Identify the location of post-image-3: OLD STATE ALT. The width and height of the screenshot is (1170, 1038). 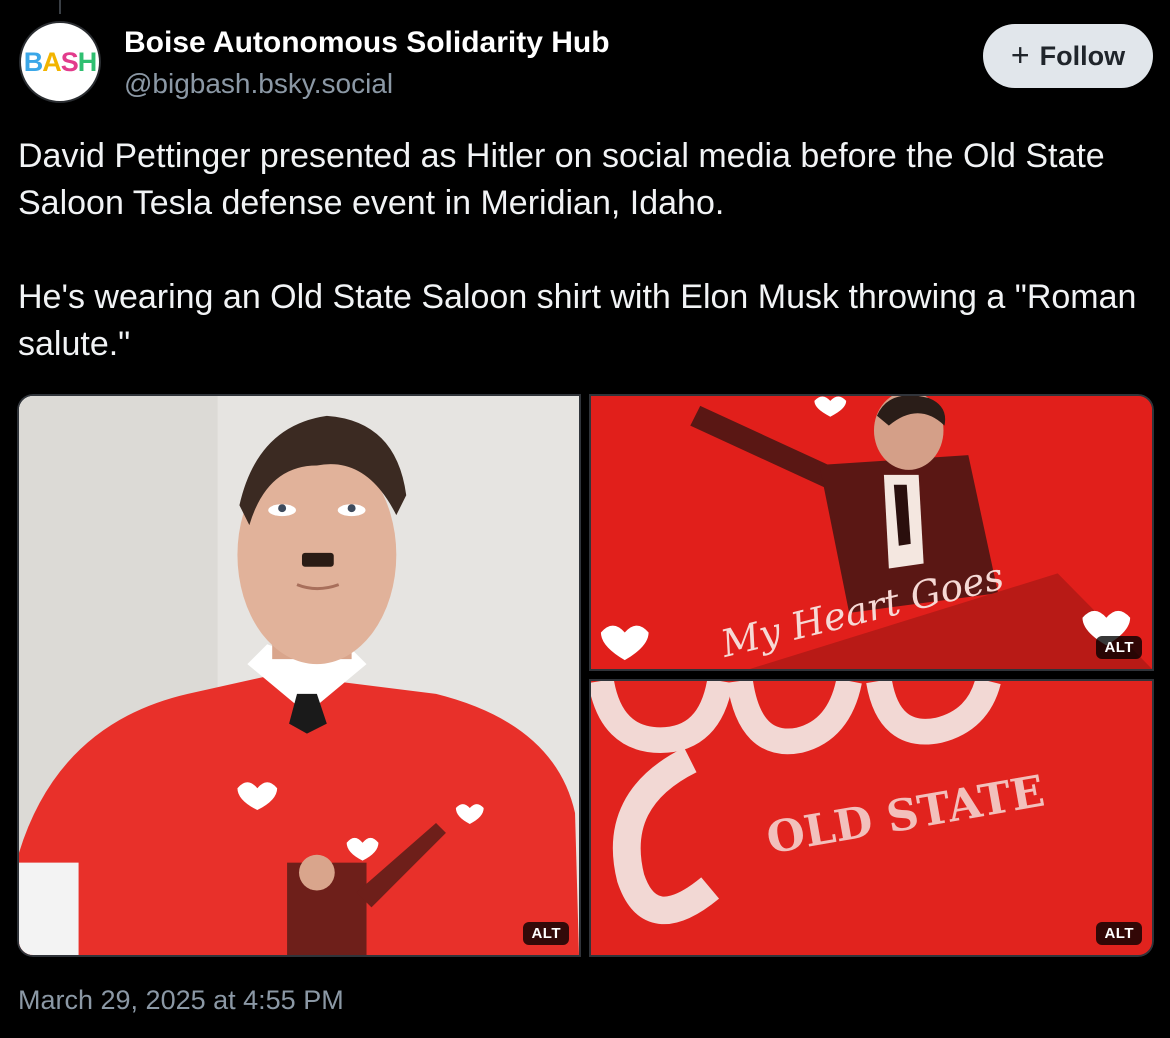
(871, 818).